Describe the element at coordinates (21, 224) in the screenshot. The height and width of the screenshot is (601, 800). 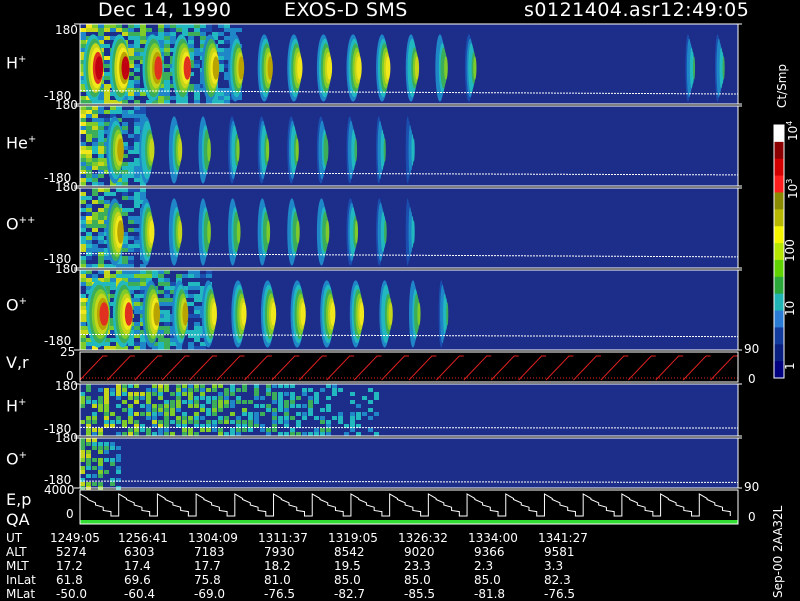
I see `panel3-species-label: O++` at that location.